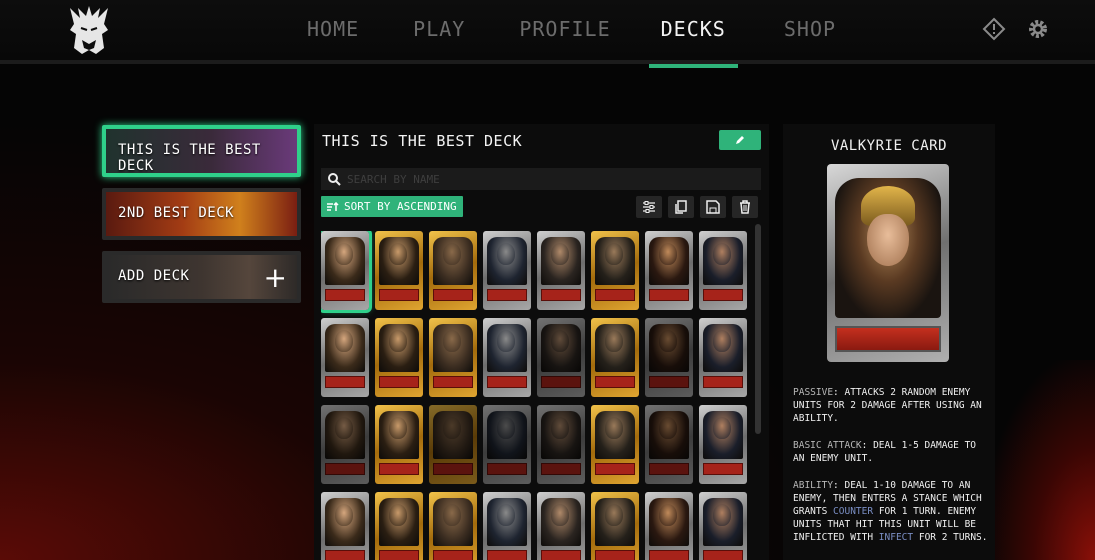 The height and width of the screenshot is (560, 1095). I want to click on card-detail-title: VALKYRIE CARD, so click(889, 146).